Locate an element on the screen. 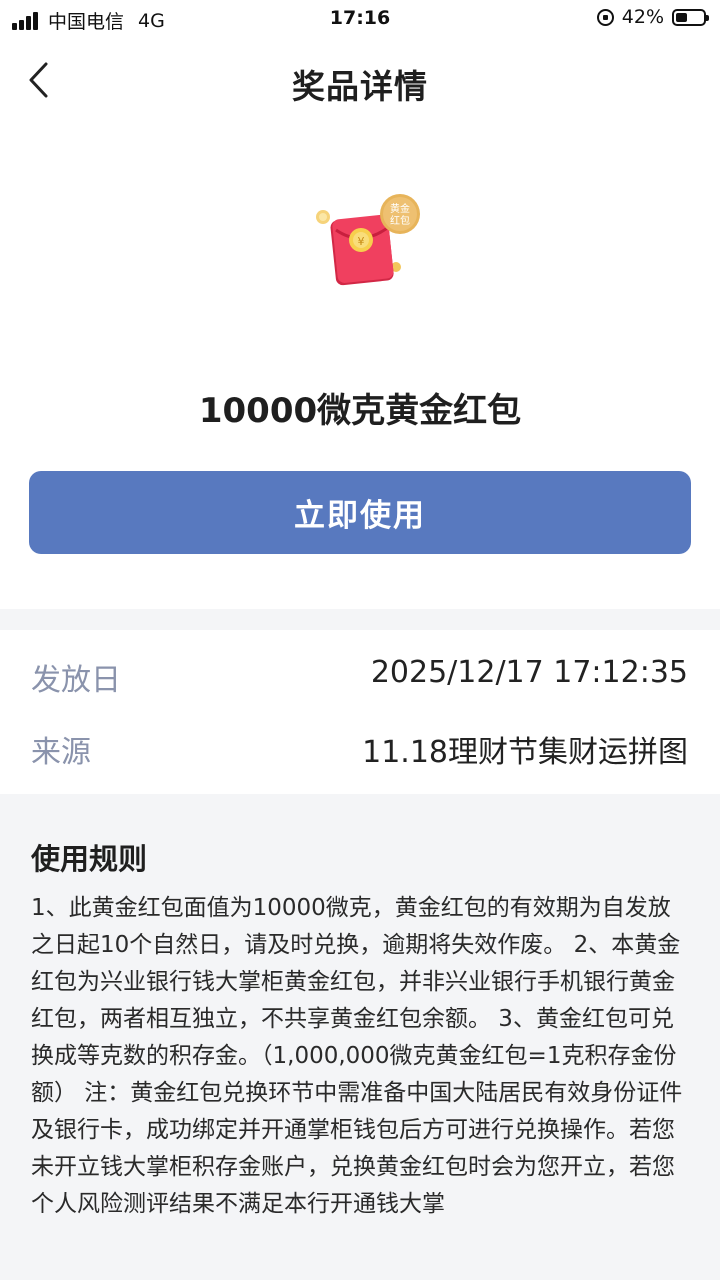 Image resolution: width=720 pixels, height=1280 pixels. badge-text-line1: 黄金 is located at coordinates (400, 208).